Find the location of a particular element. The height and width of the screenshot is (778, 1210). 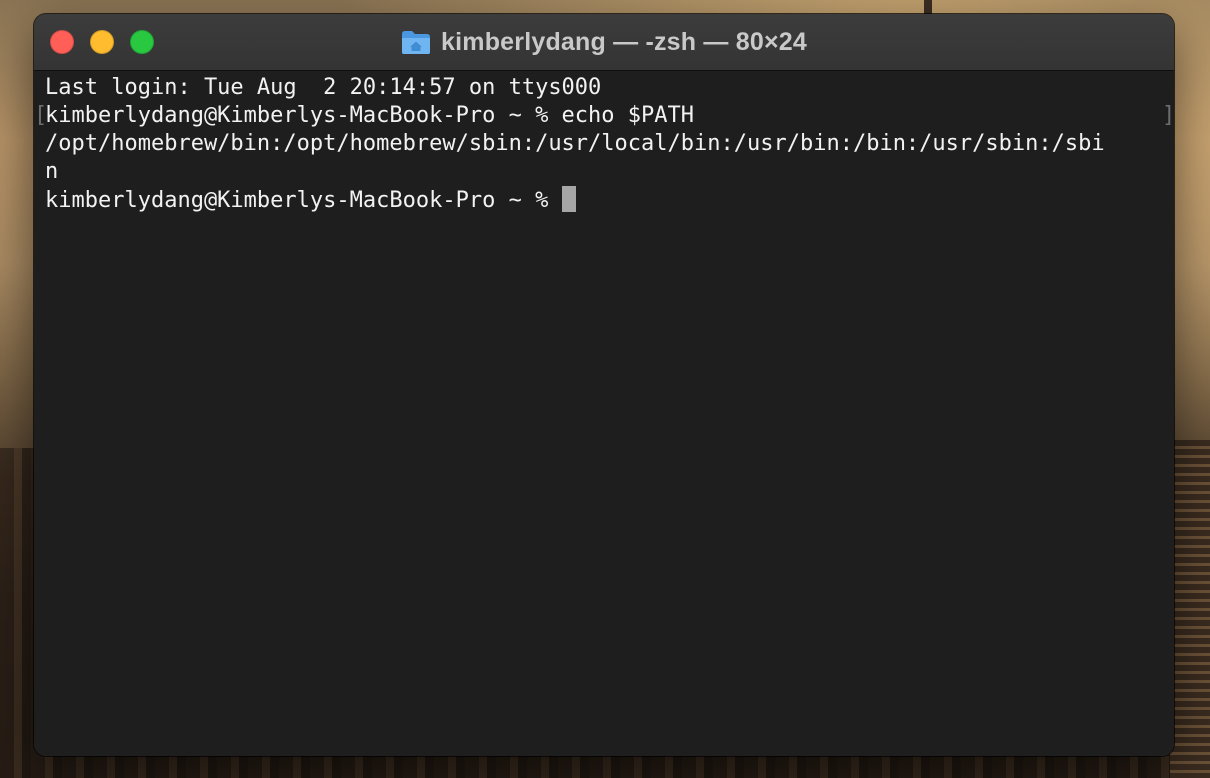

desktop-wallpaper-building is located at coordinates (1190, 609).